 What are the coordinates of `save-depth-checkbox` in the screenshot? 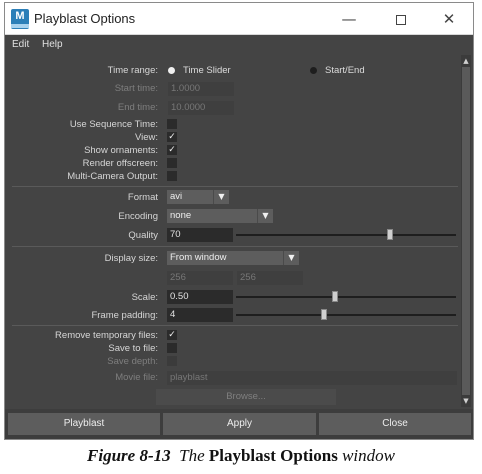 It's located at (172, 361).